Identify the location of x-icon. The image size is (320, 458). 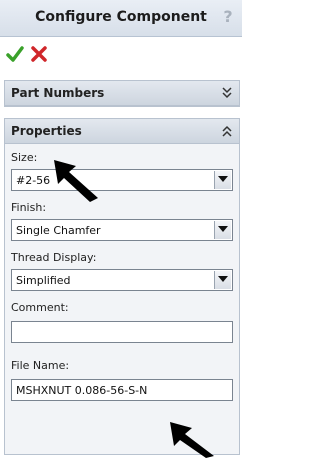
(39, 54).